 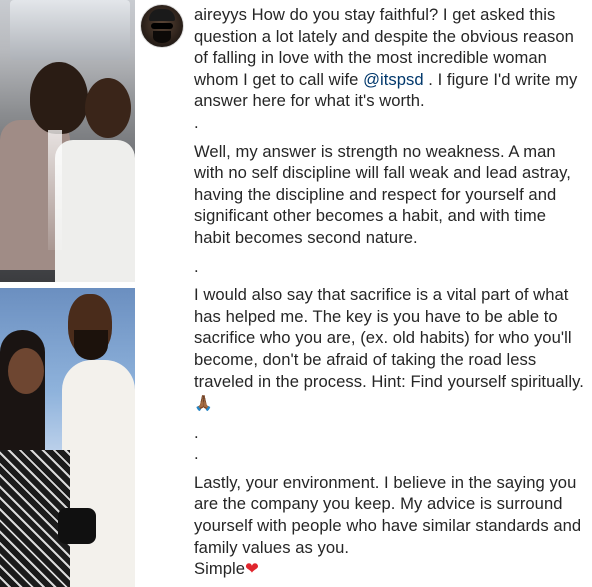 I want to click on heart-icon: ❤, so click(x=252, y=569).